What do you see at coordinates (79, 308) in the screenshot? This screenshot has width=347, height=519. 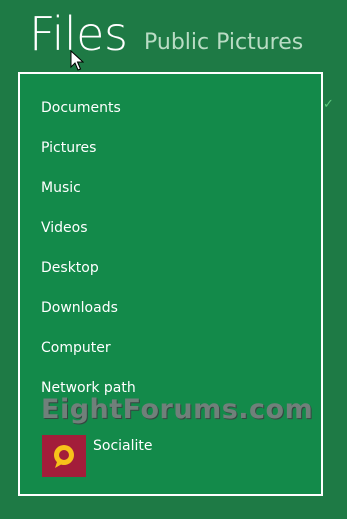 I see `menu-item-downloads: Downloads` at bounding box center [79, 308].